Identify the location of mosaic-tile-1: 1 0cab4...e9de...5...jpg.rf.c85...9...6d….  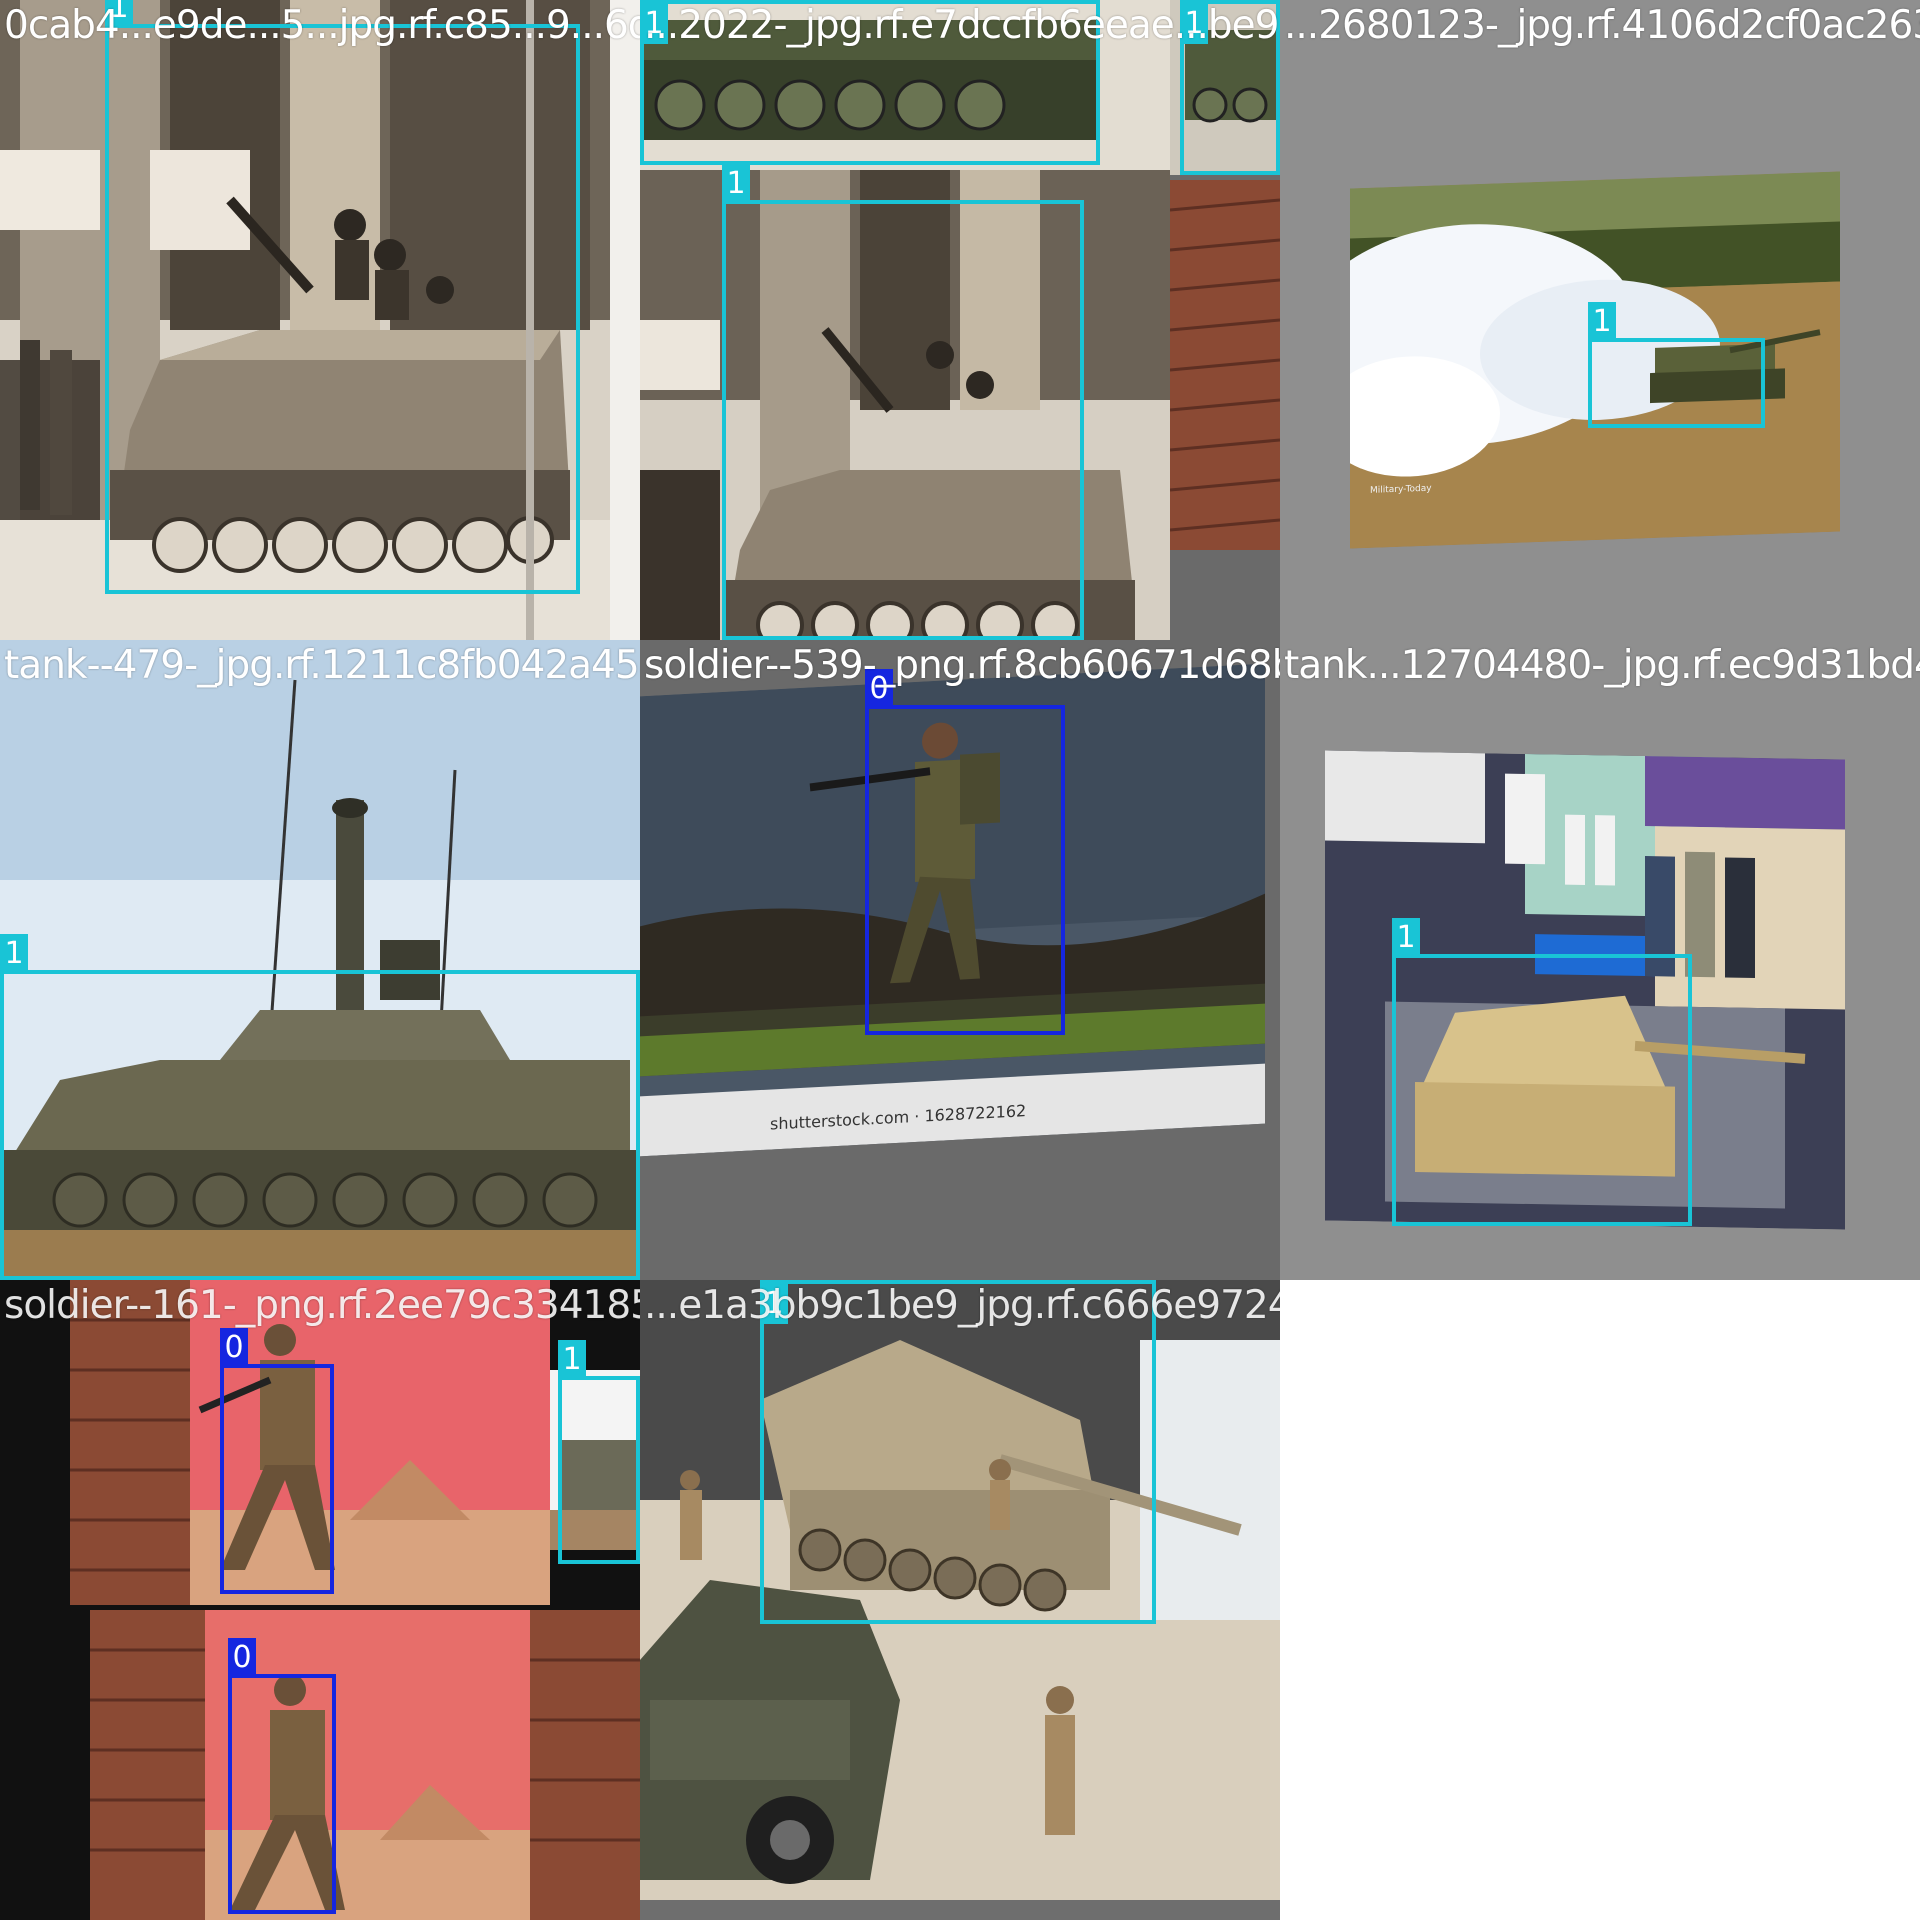
(320, 320).